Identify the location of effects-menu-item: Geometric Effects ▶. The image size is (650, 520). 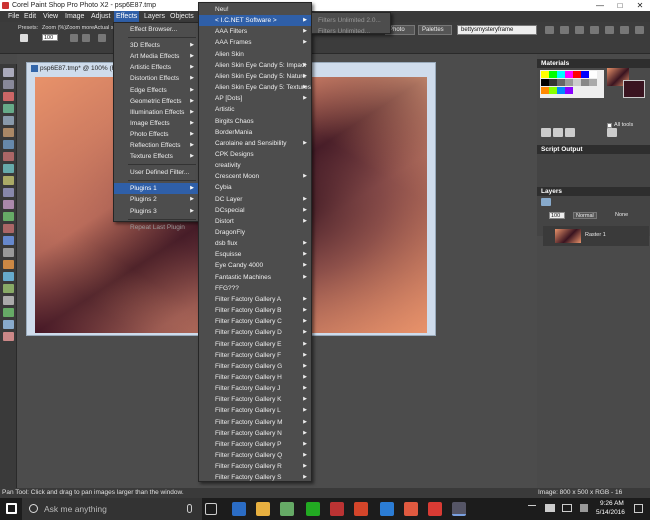
(156, 101).